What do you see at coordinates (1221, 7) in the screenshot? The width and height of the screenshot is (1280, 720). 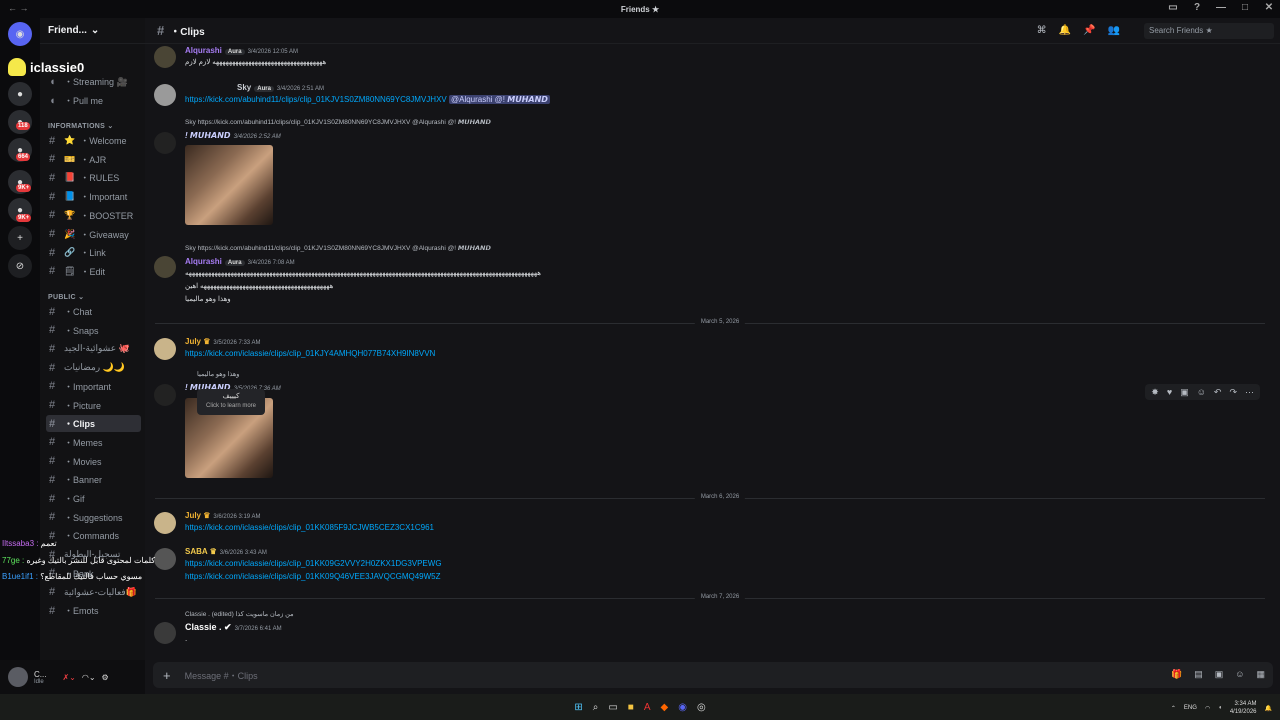 I see `minimize-icon: —` at bounding box center [1221, 7].